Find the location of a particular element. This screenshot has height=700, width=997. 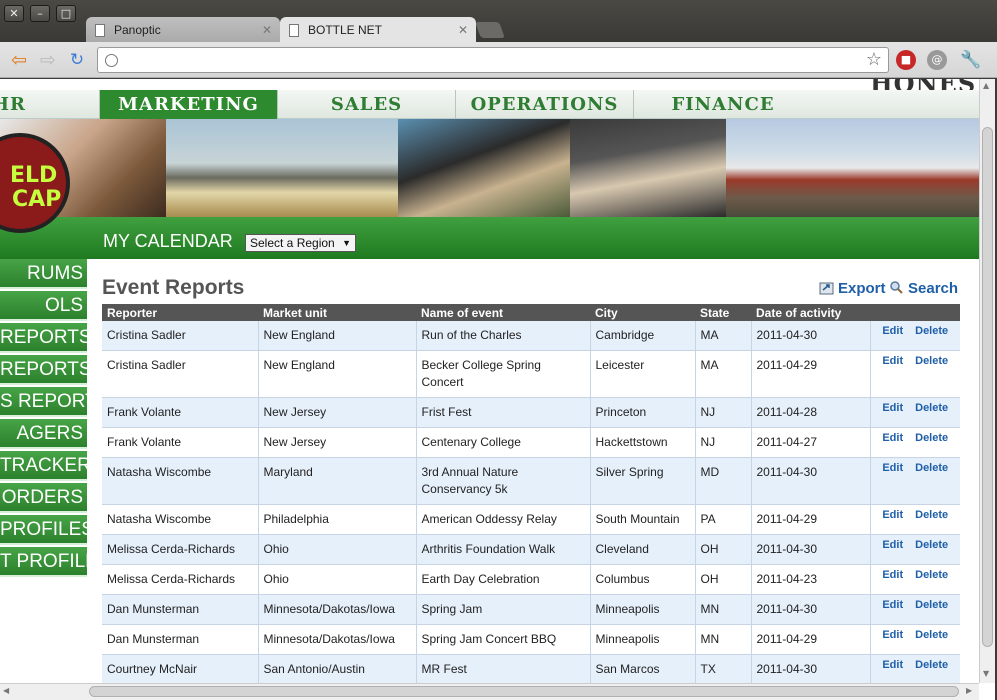

new-tab-button is located at coordinates (490, 30).